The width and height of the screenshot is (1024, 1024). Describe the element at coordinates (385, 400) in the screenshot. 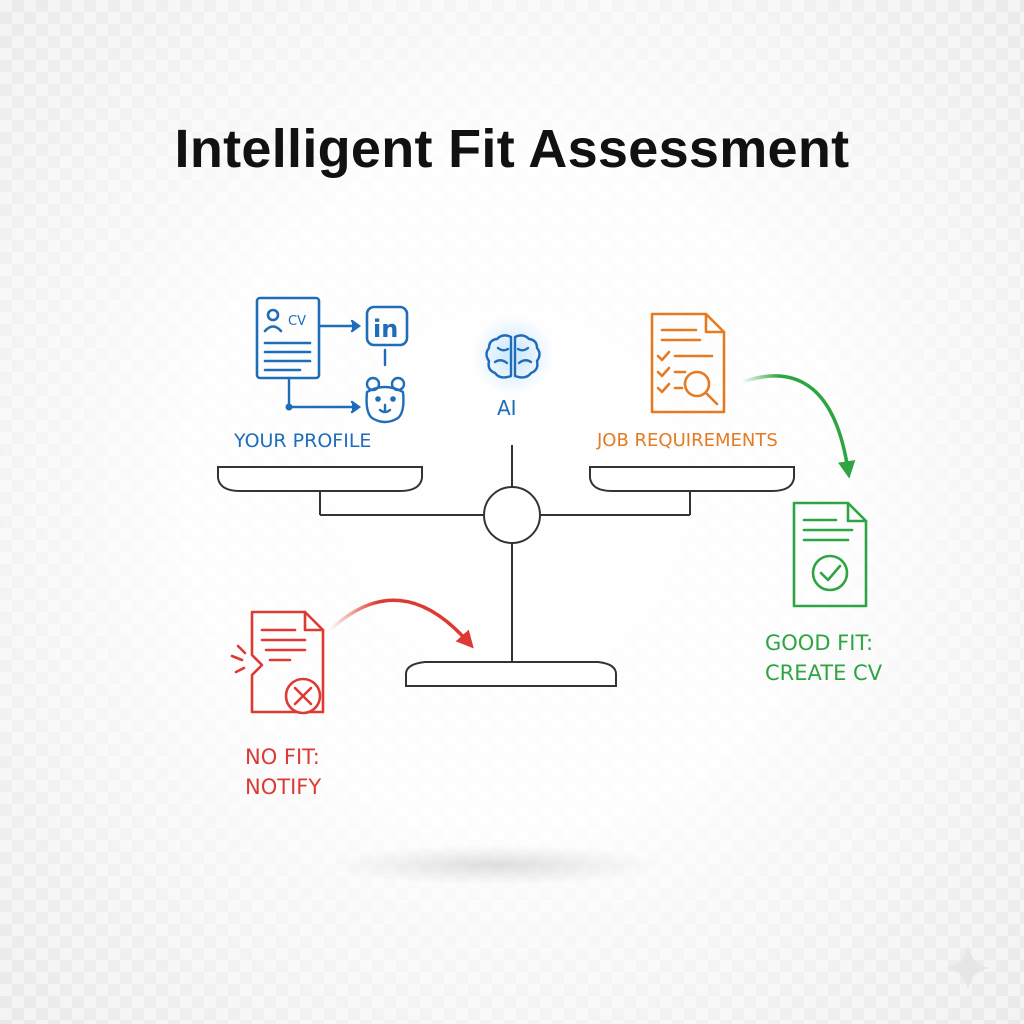

I see `animal-mascot-icon` at that location.